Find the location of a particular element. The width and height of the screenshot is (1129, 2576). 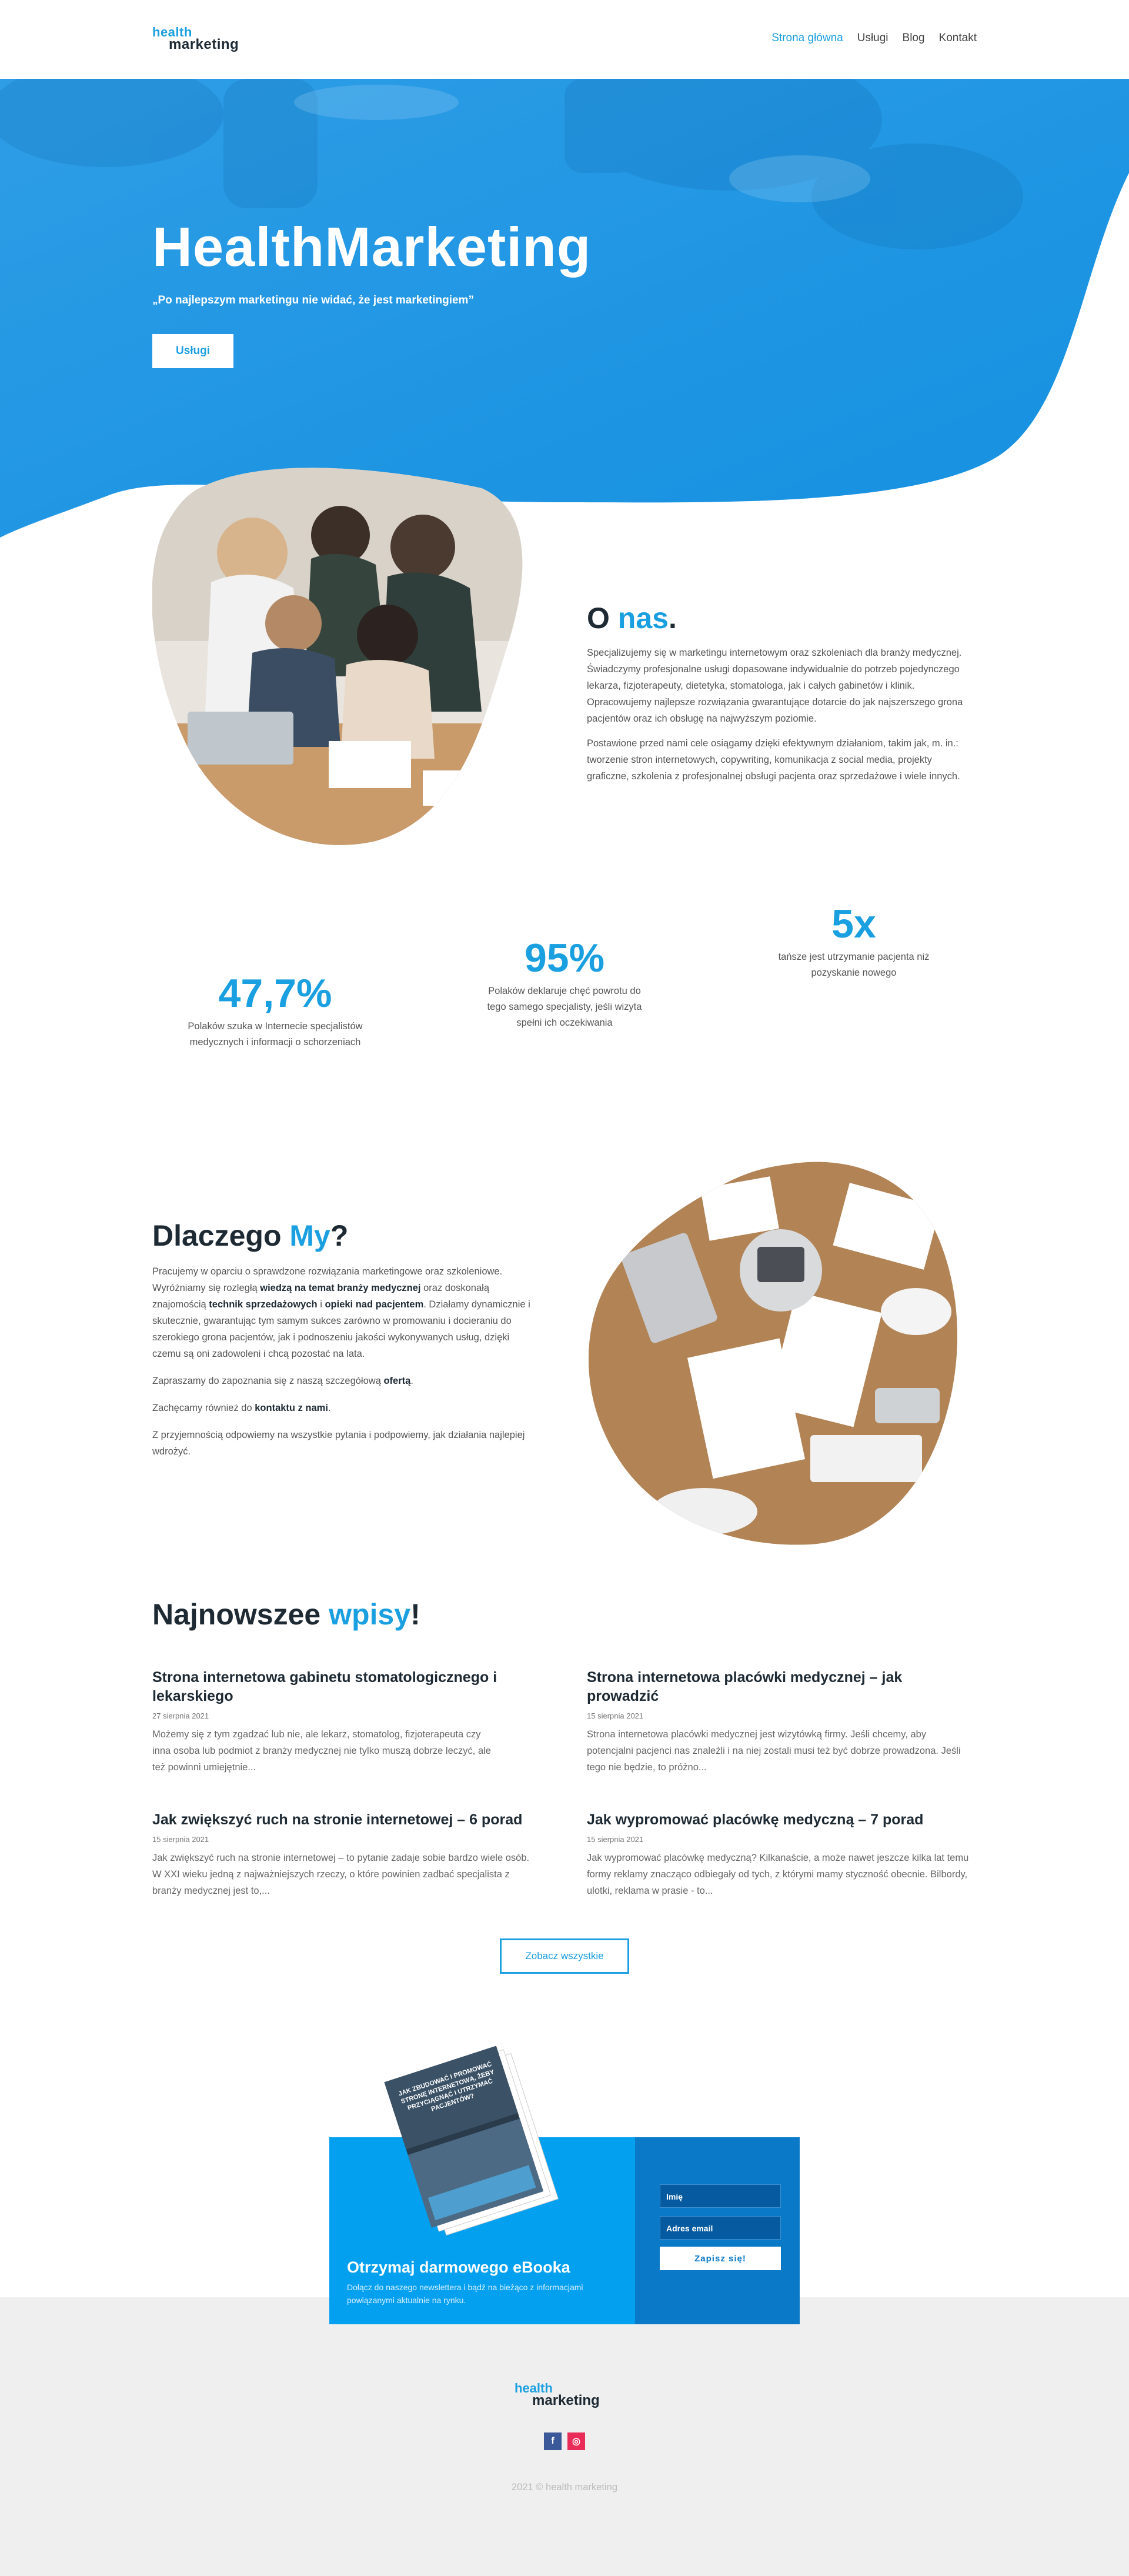

instagram-icon: ◎ is located at coordinates (576, 2441).